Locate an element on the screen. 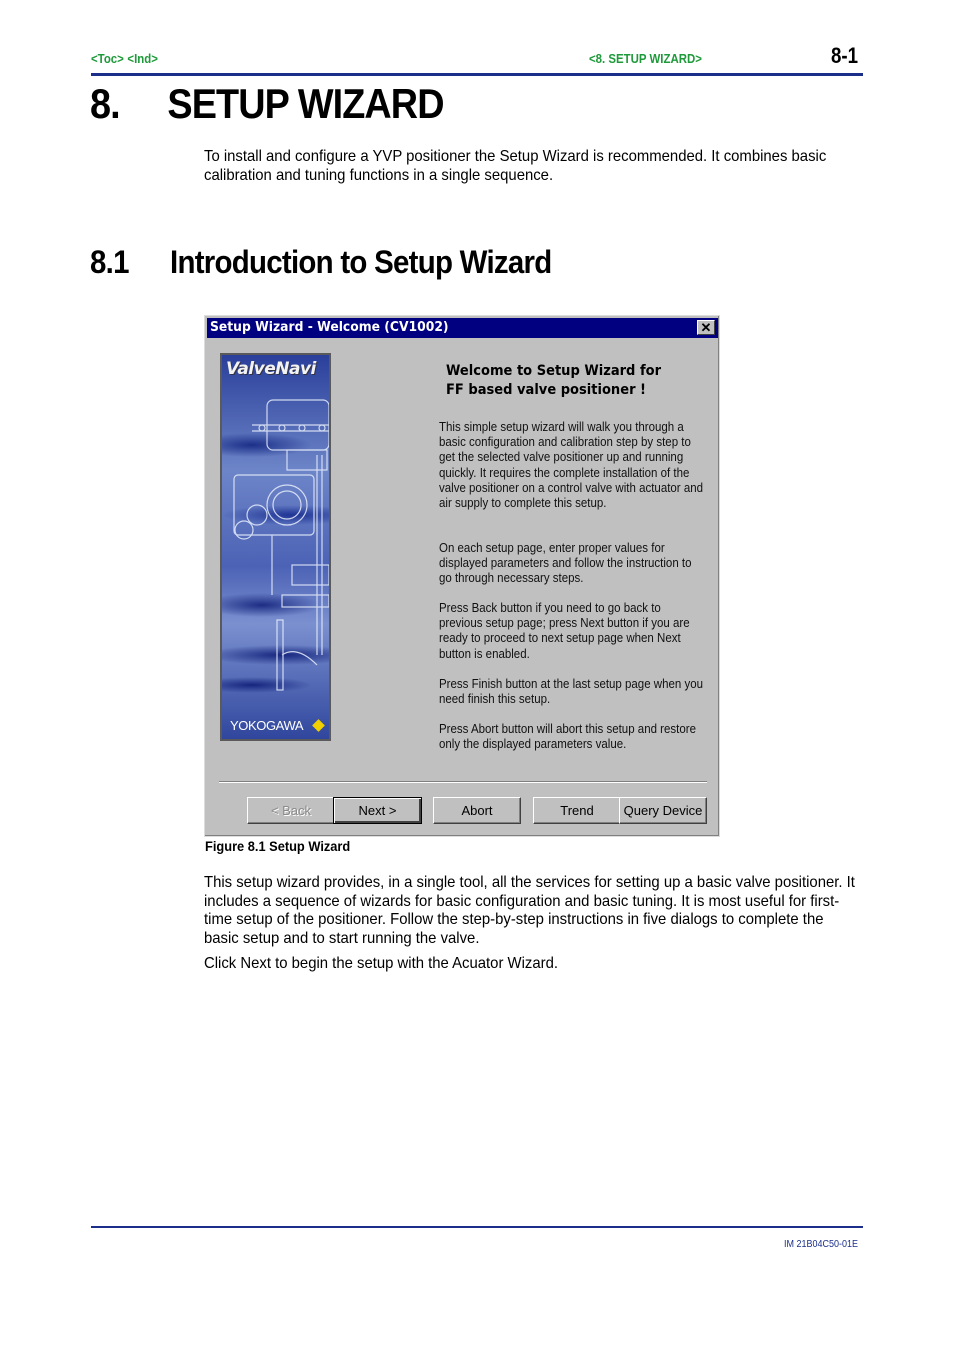 Image resolution: width=954 pixels, height=1351 pixels. valvenavi-banner-image: ValveNavi YOKOGAWA is located at coordinates (275, 547).